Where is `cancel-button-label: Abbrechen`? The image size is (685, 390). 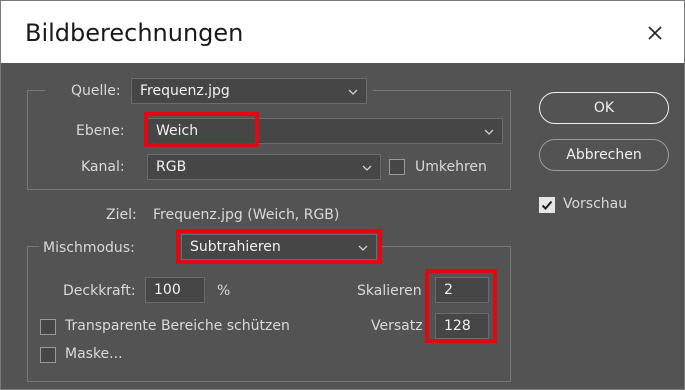 cancel-button-label: Abbrechen is located at coordinates (604, 155).